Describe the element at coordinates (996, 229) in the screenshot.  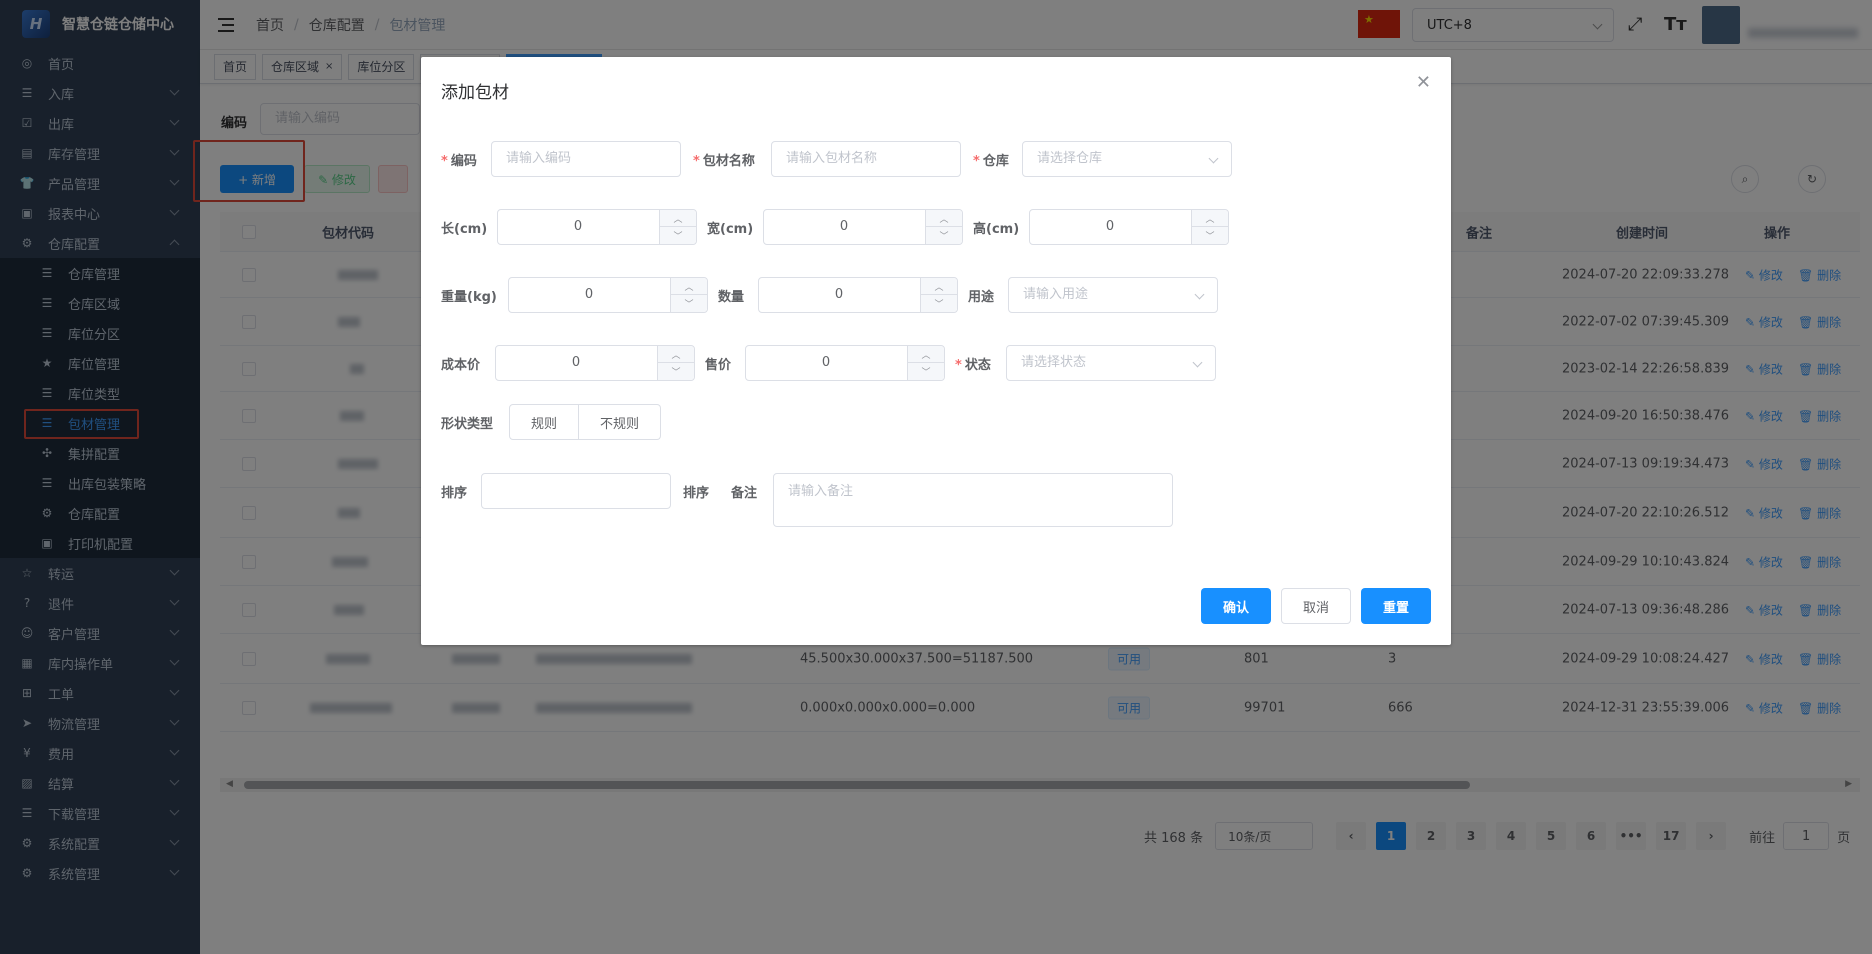
I see `height-label: 高(cm)` at that location.